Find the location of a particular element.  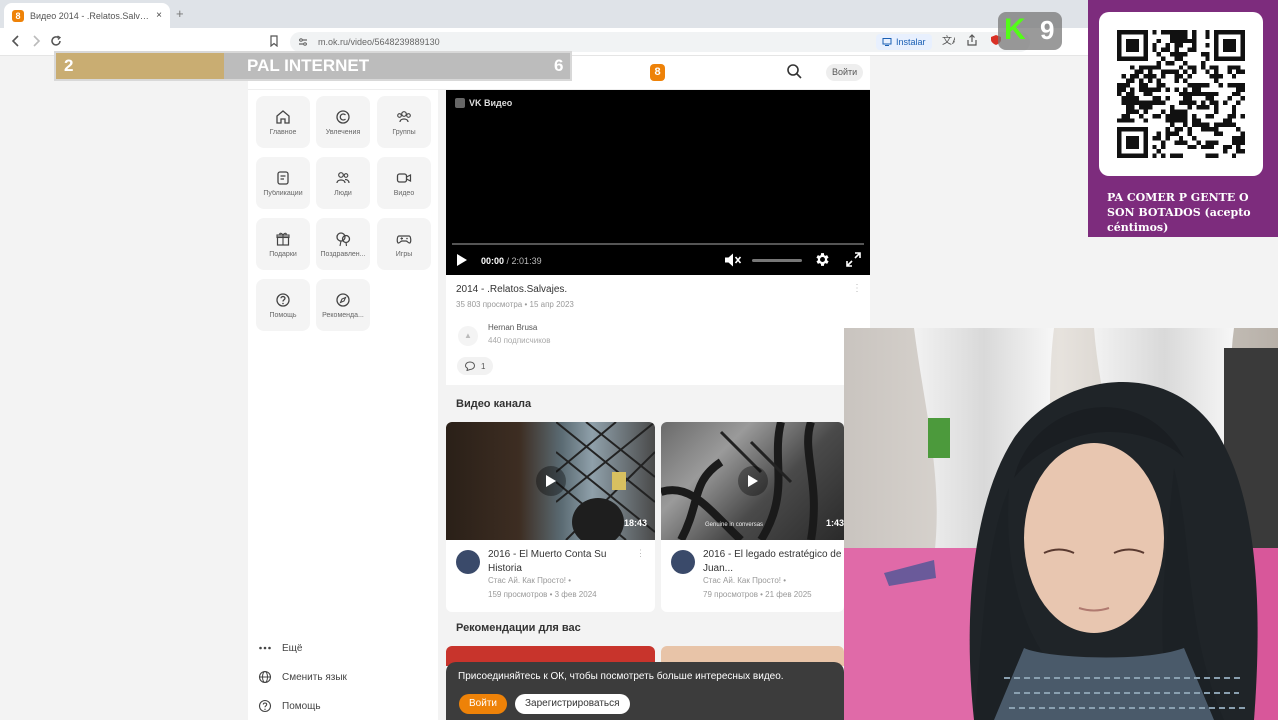

ok-favicon: 8 is located at coordinates (18, 15).